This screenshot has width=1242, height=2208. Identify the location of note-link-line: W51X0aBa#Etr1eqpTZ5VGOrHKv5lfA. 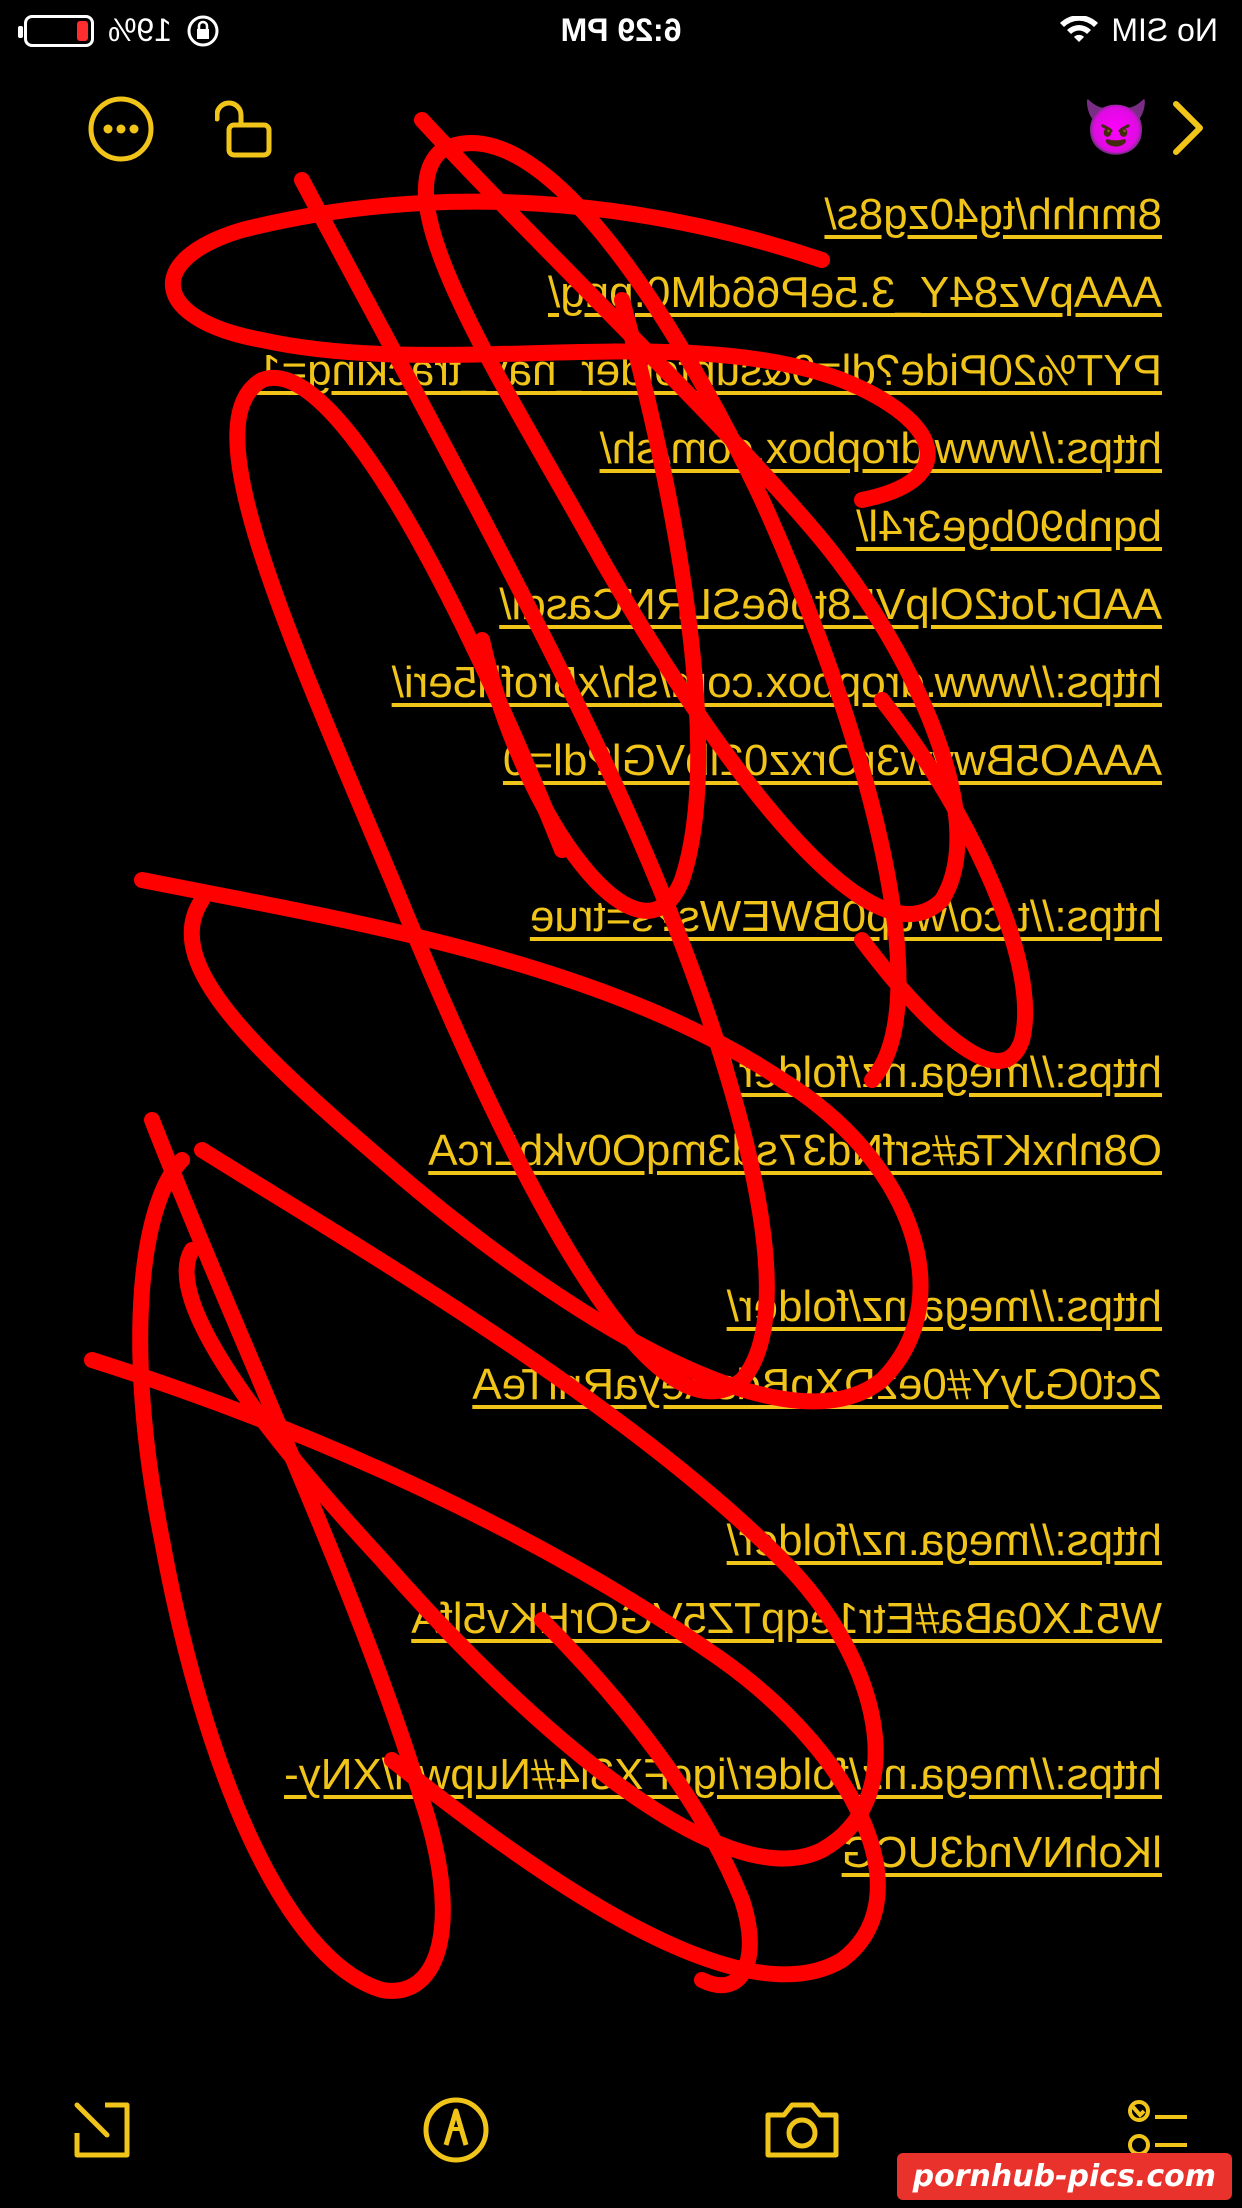
(607, 1619).